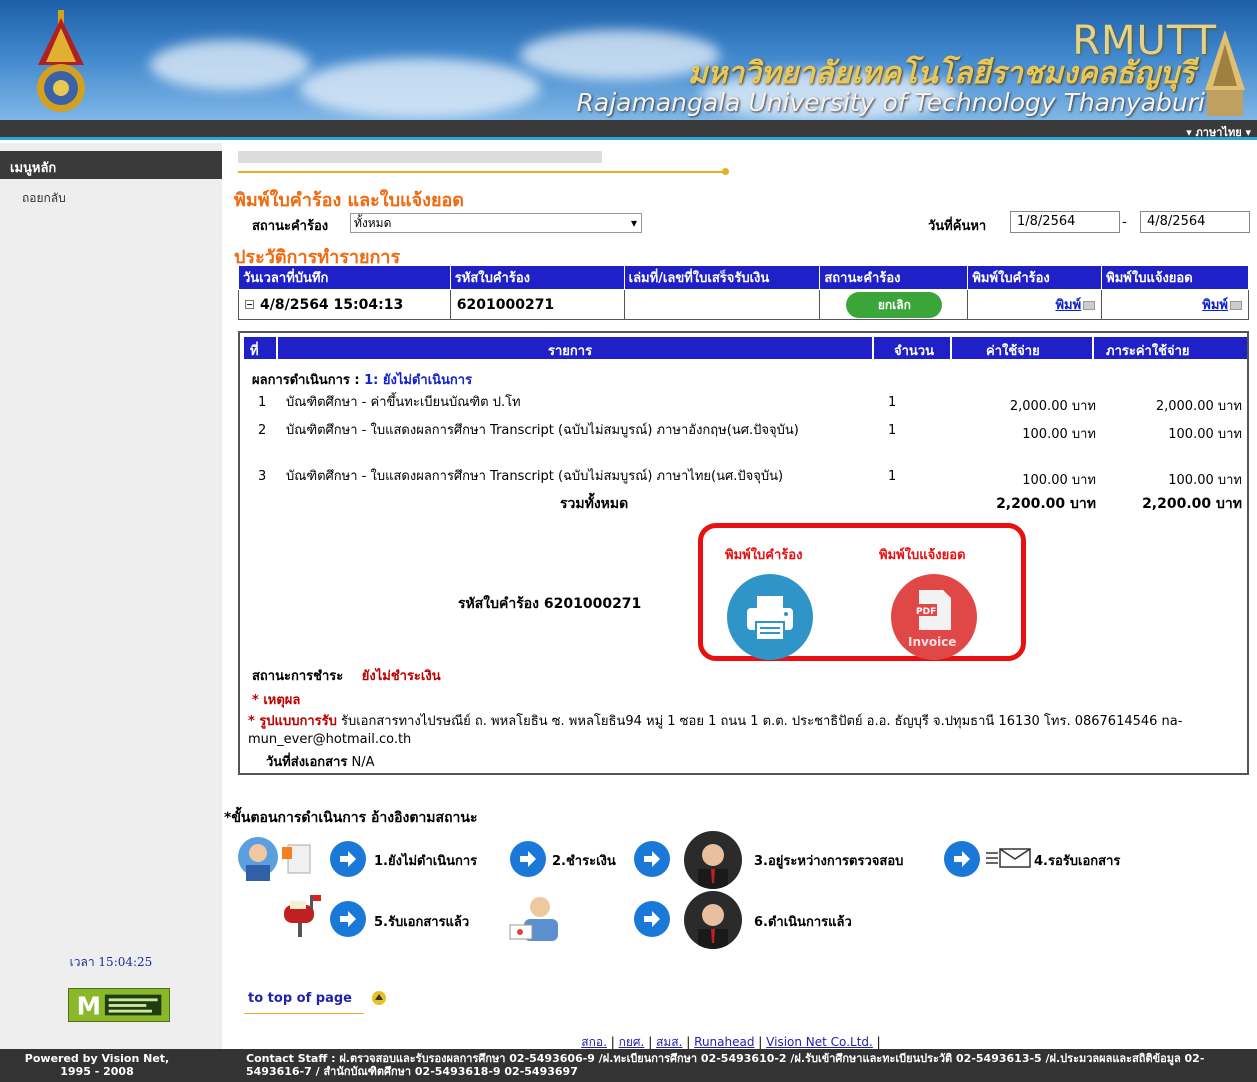 The image size is (1257, 1082). Describe the element at coordinates (292, 721) in the screenshot. I see `shipping-label: * รูปแบบการรับ` at that location.